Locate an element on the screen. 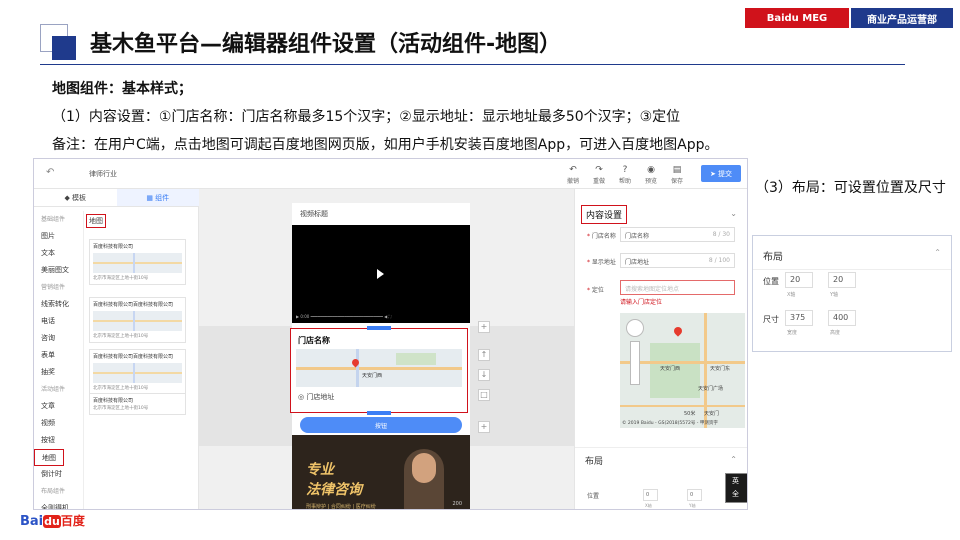 The width and height of the screenshot is (960, 540). help-button: ? 帮助 is located at coordinates (625, 174).